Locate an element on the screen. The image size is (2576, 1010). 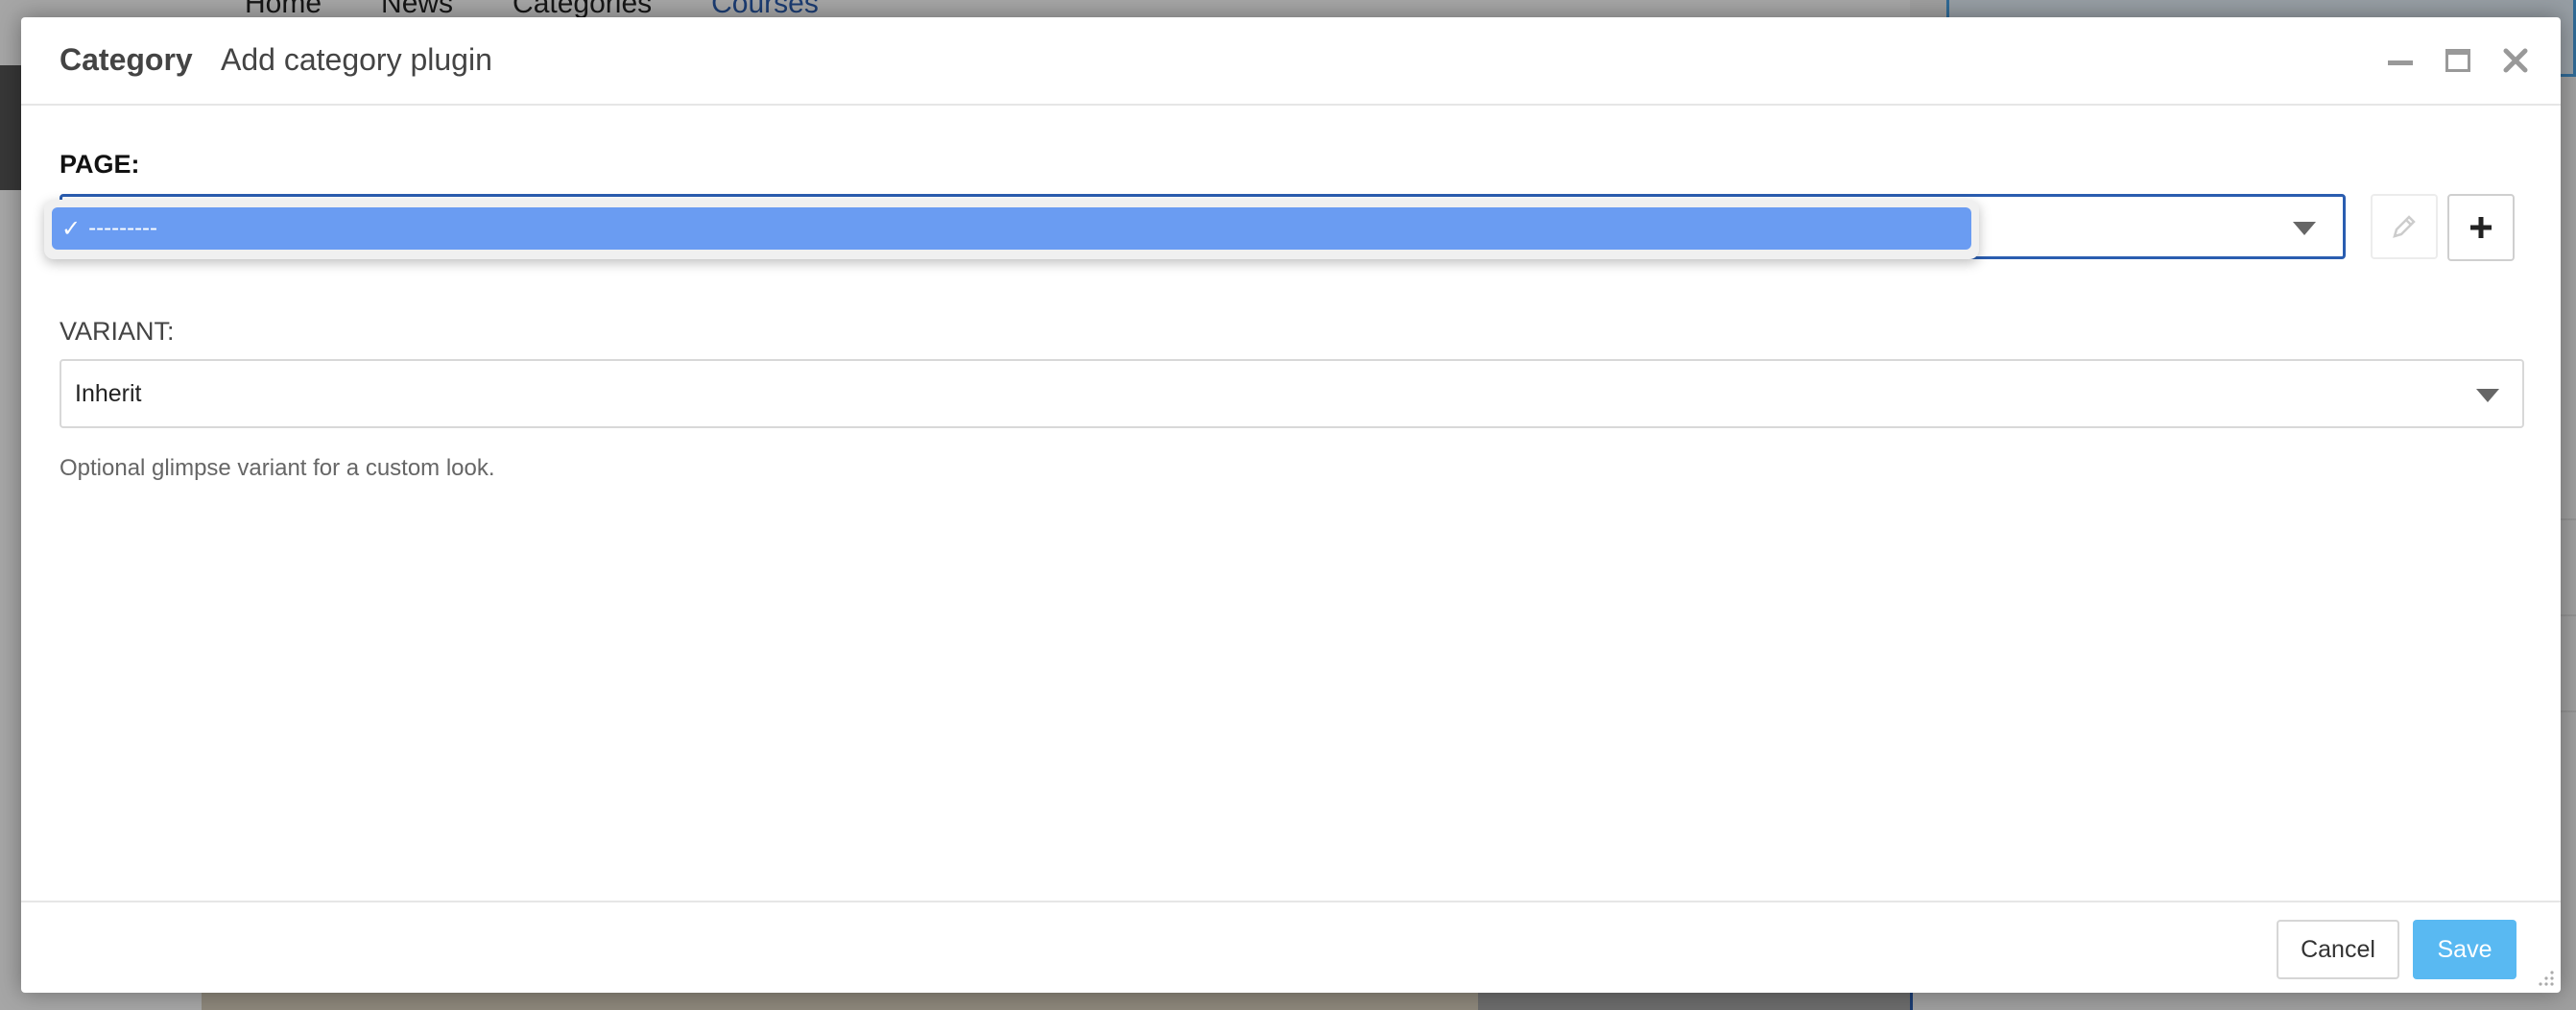
dialog-header: Category Add category plugin is located at coordinates (1291, 61).